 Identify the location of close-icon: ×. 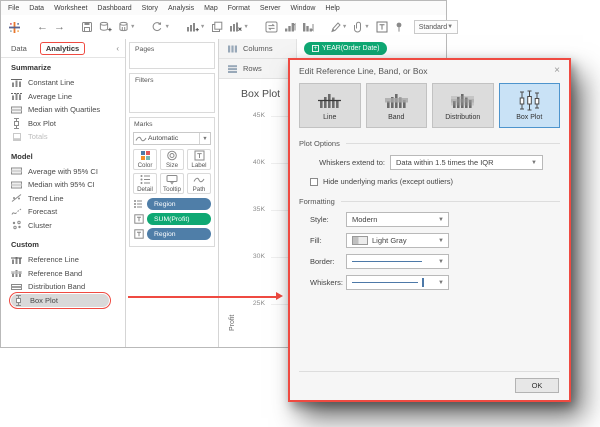
(557, 71).